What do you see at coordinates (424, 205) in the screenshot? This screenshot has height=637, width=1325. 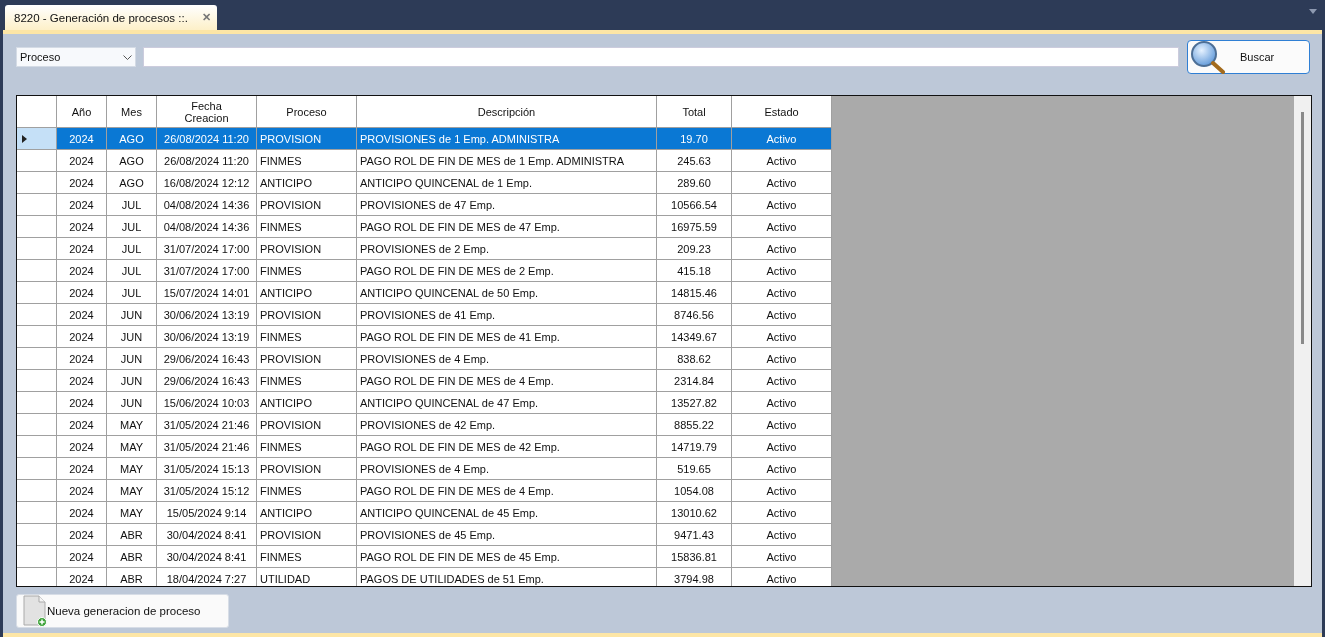 I see `table-row: 2024 JUL 04/08/2024 14:36 PROVISION PROVISIONES de 47 Emp. 10566.54 Activo` at bounding box center [424, 205].